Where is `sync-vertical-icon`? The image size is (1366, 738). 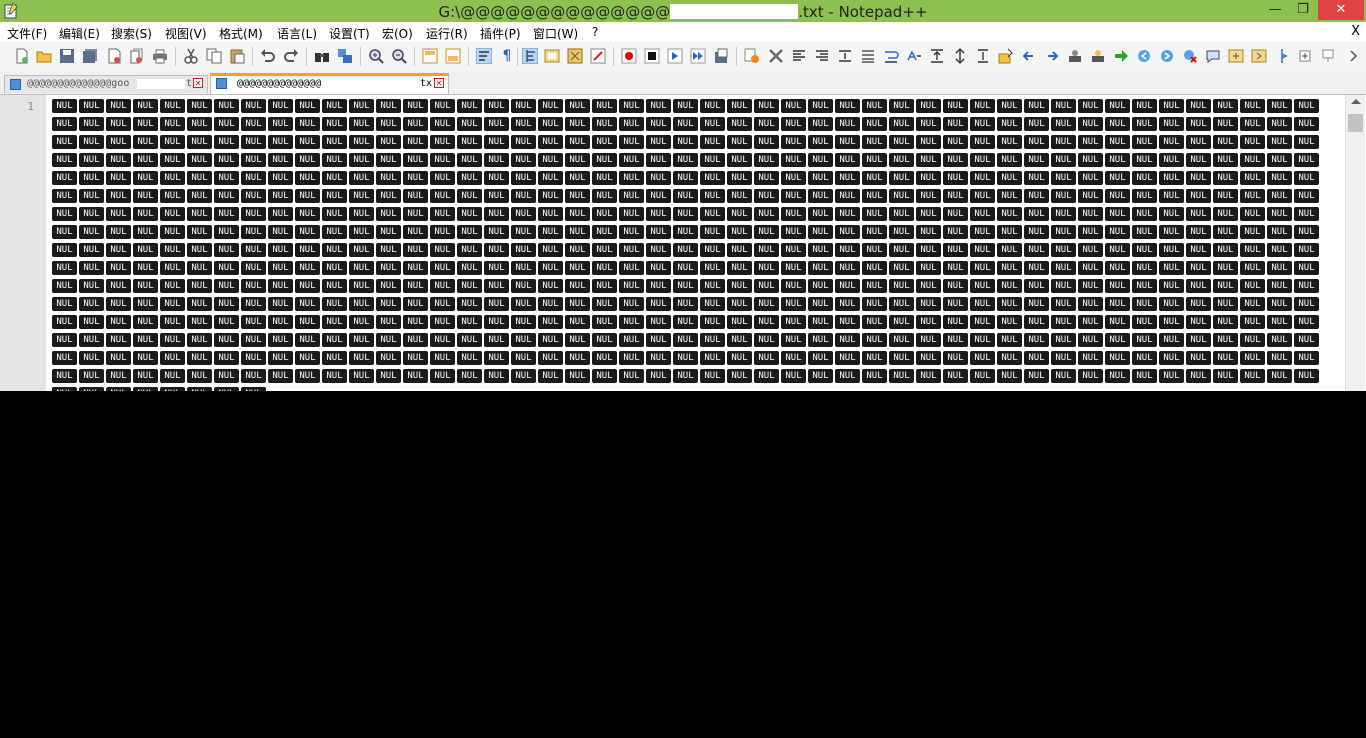
sync-vertical-icon is located at coordinates (430, 56).